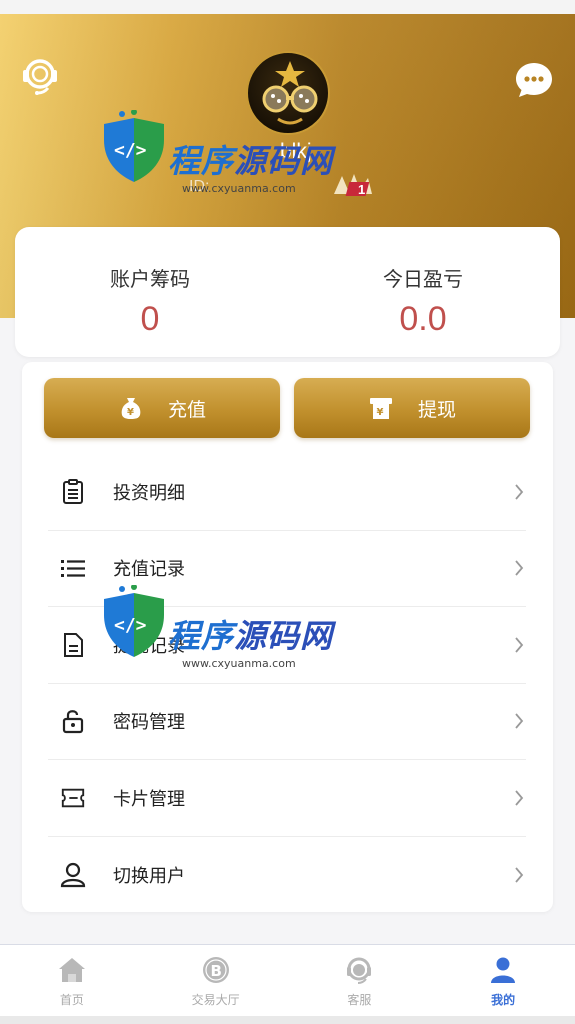  I want to click on tab-label: 我的, so click(503, 1000).